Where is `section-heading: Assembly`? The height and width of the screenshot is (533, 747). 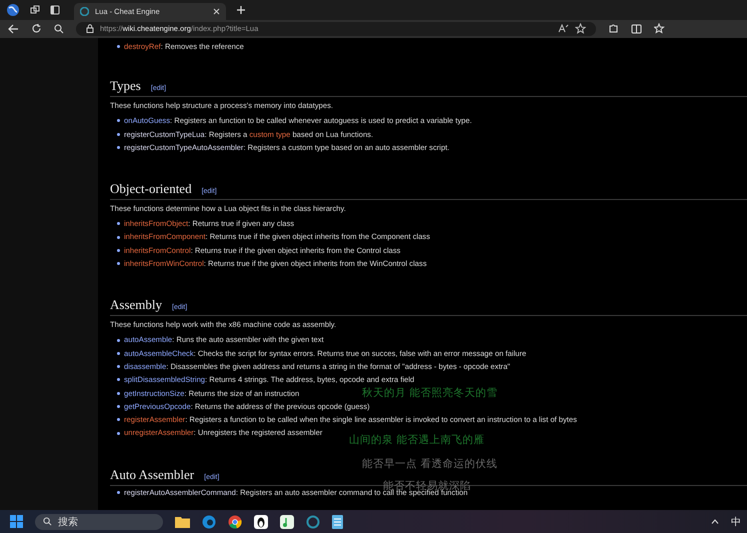
section-heading: Assembly is located at coordinates (136, 305).